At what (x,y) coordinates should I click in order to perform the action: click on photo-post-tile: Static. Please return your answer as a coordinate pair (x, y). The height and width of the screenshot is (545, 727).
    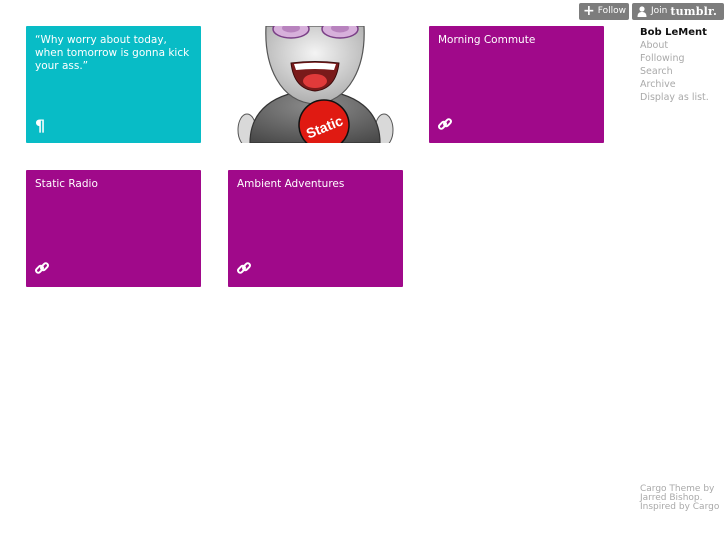
    Looking at the image, I should click on (315, 84).